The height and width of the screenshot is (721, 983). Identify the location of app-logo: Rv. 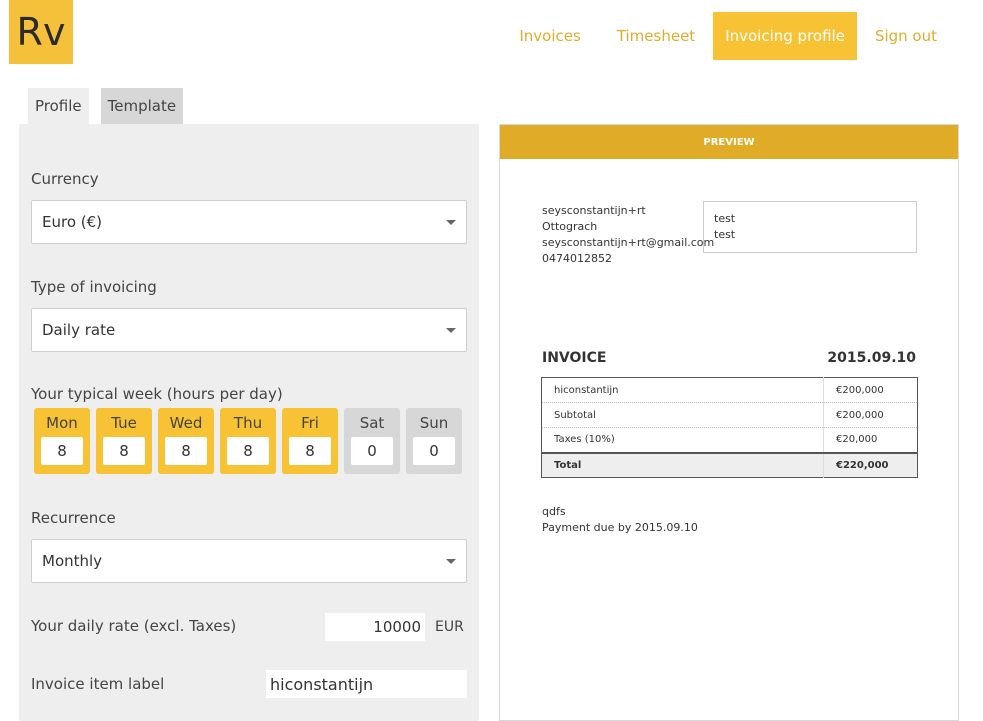
(41, 32).